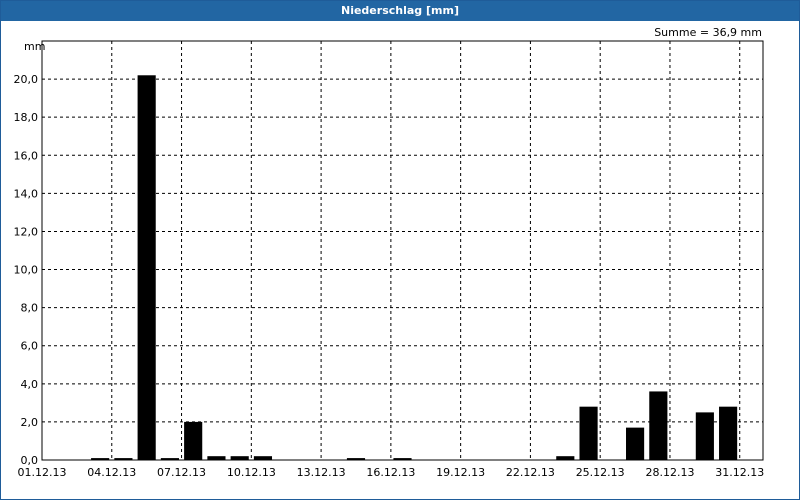 Image resolution: width=800 pixels, height=500 pixels. What do you see at coordinates (658, 425) in the screenshot?
I see `bar-27.12.13` at bounding box center [658, 425].